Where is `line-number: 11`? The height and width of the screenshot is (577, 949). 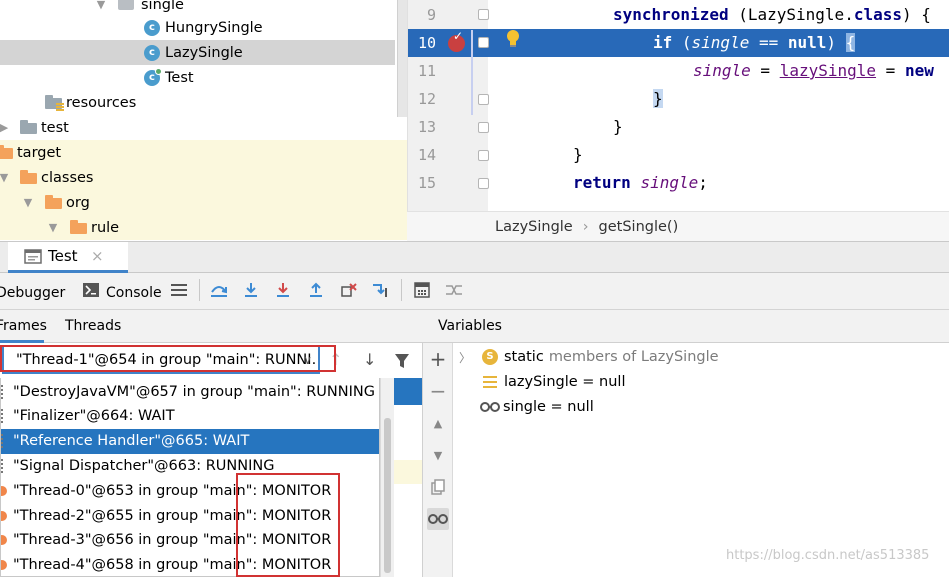 line-number: 11 is located at coordinates (422, 71).